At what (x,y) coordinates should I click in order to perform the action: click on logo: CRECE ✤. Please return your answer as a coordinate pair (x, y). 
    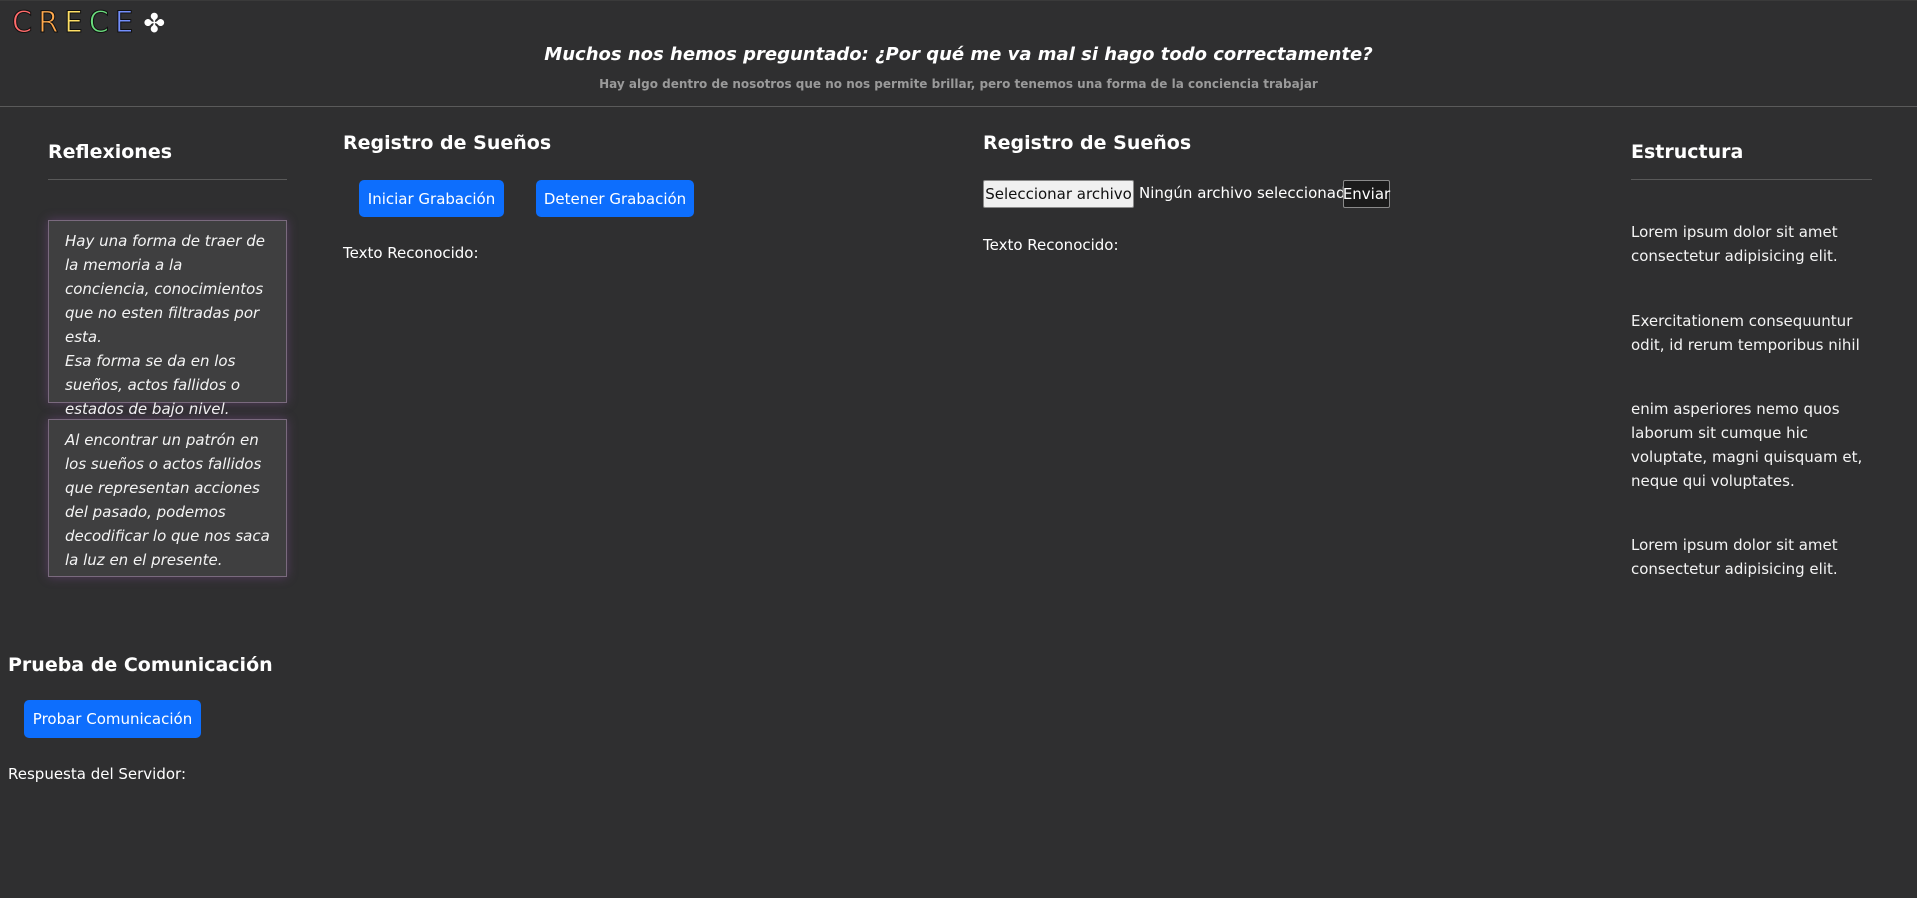
    Looking at the image, I should click on (91, 22).